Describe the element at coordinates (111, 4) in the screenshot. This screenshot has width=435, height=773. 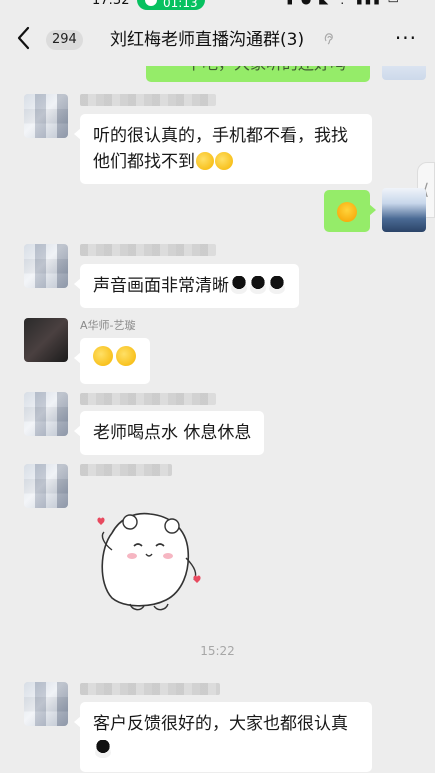
I see `status-time: 17:32` at that location.